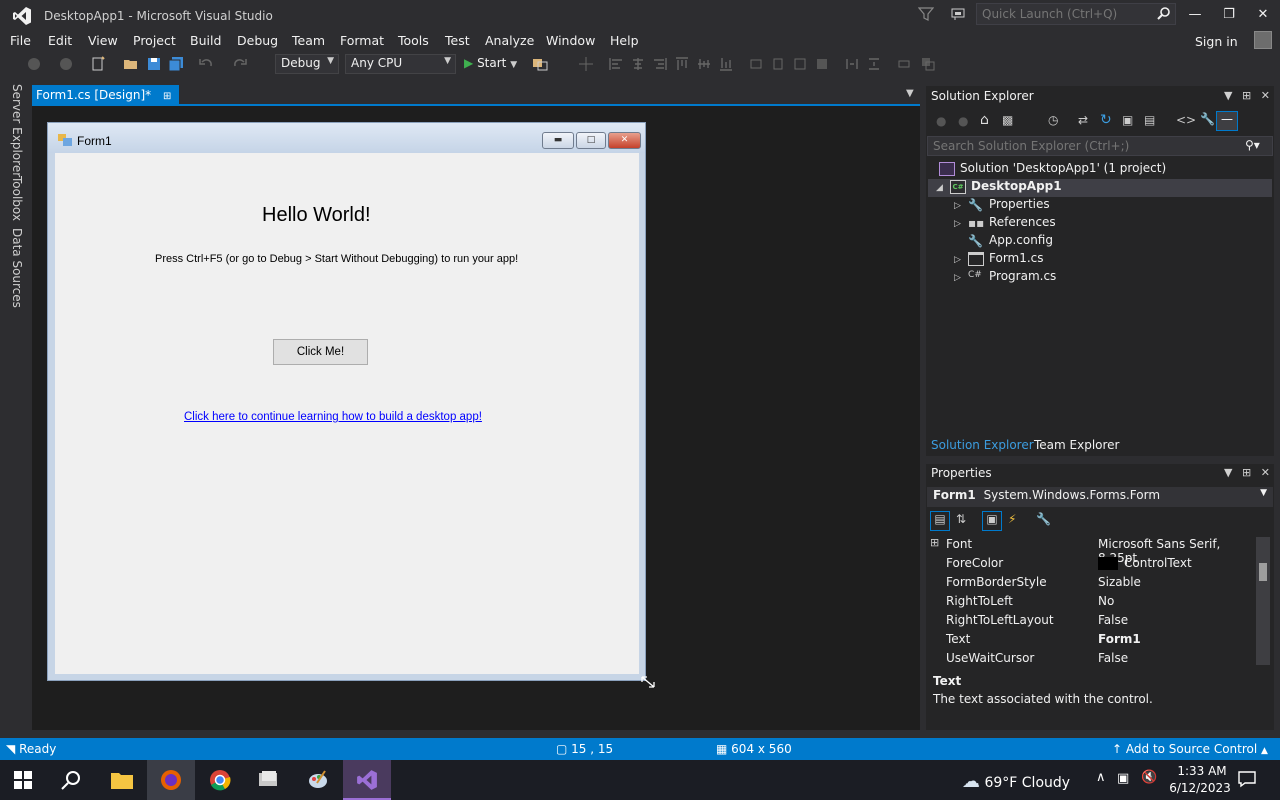 The image size is (1280, 800). I want to click on properties-scrollbar, so click(1263, 601).